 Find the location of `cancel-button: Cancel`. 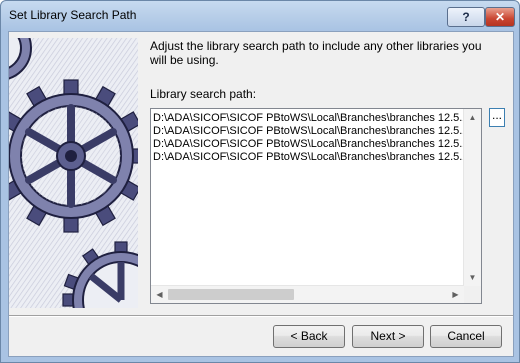

cancel-button: Cancel is located at coordinates (466, 336).